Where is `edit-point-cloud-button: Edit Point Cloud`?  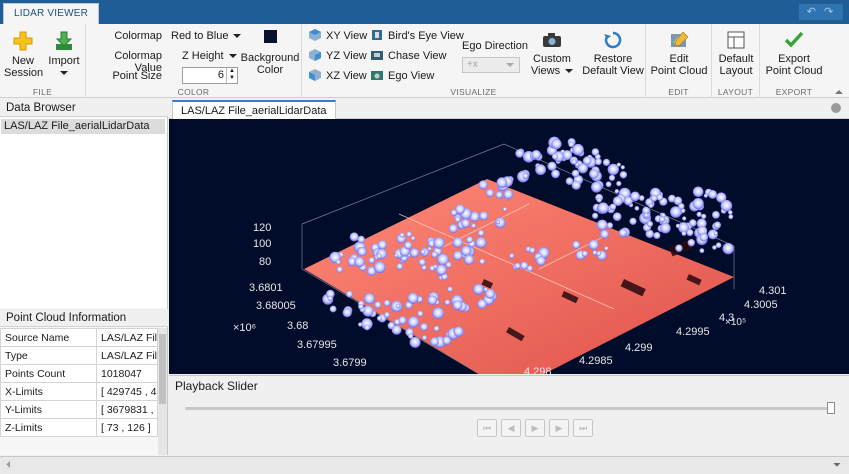
edit-point-cloud-button: Edit Point Cloud is located at coordinates (679, 53).